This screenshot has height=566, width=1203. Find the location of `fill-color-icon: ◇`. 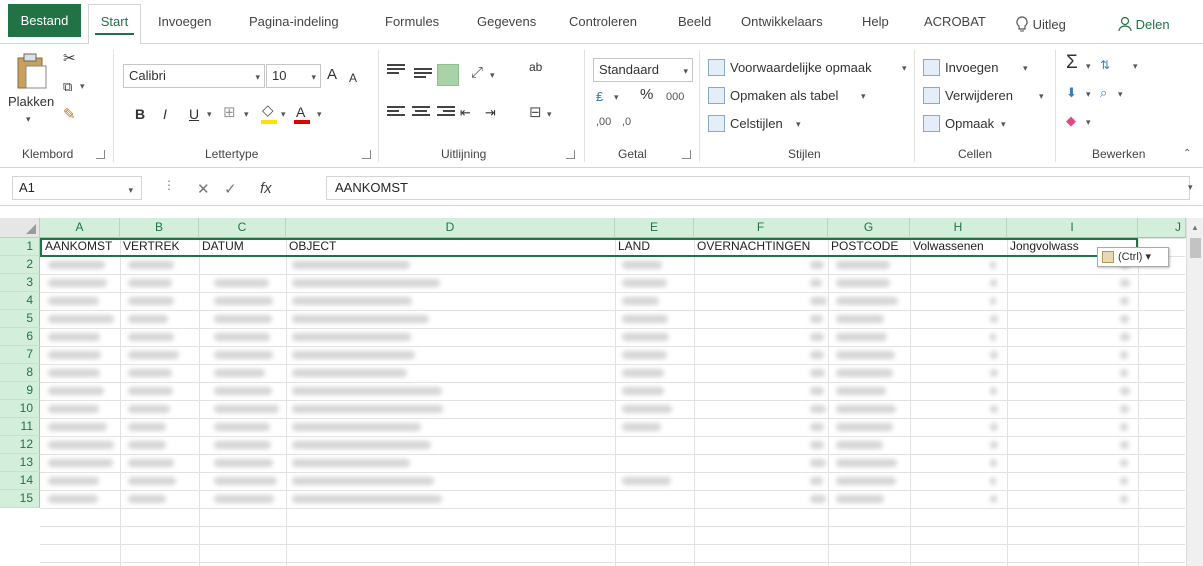

fill-color-icon: ◇ is located at coordinates (268, 111).